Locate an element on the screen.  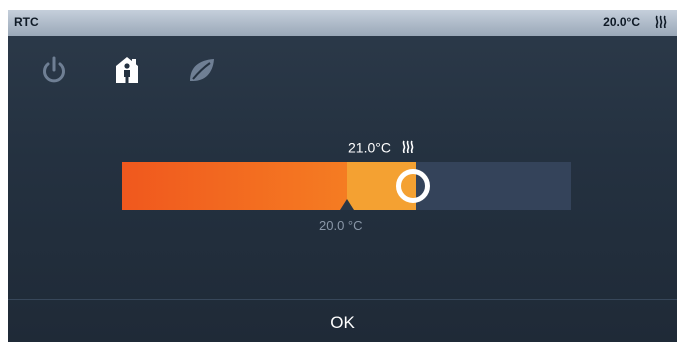
mode-comfort-button is located at coordinates (127, 70).